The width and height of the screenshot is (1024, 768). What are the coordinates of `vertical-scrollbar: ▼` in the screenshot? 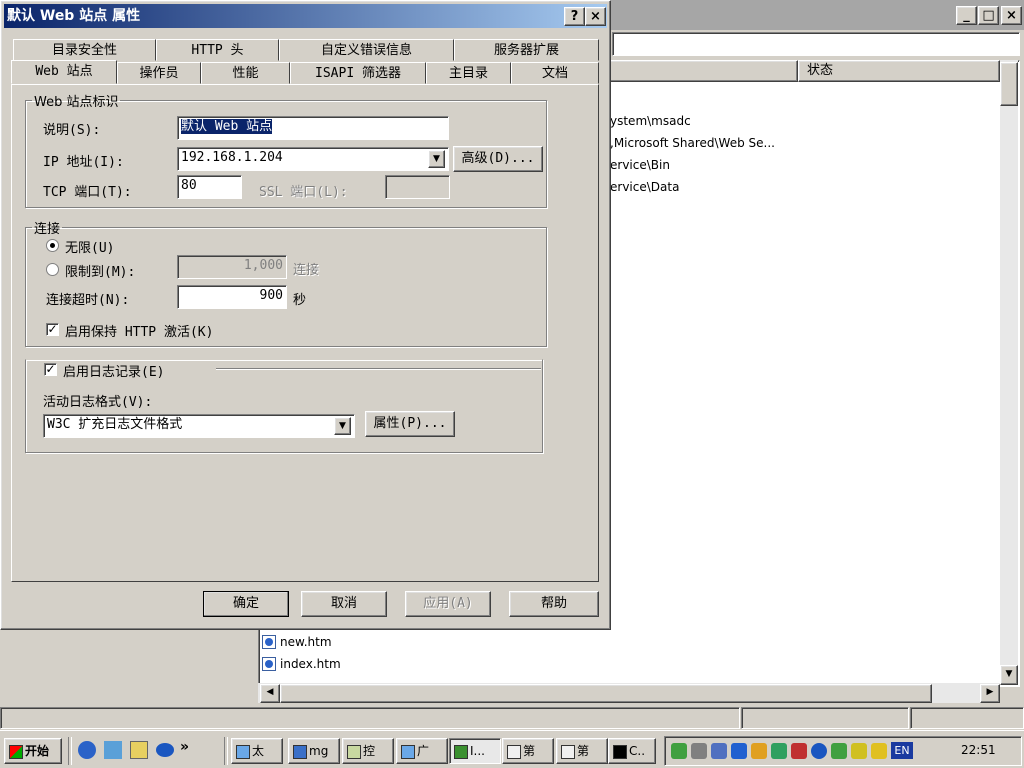 It's located at (1009, 372).